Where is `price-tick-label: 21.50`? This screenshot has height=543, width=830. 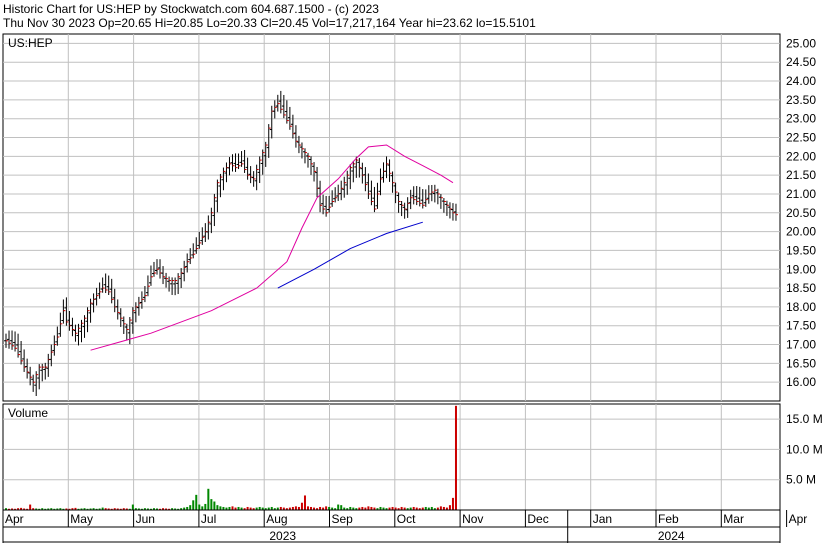
price-tick-label: 21.50 is located at coordinates (801, 175).